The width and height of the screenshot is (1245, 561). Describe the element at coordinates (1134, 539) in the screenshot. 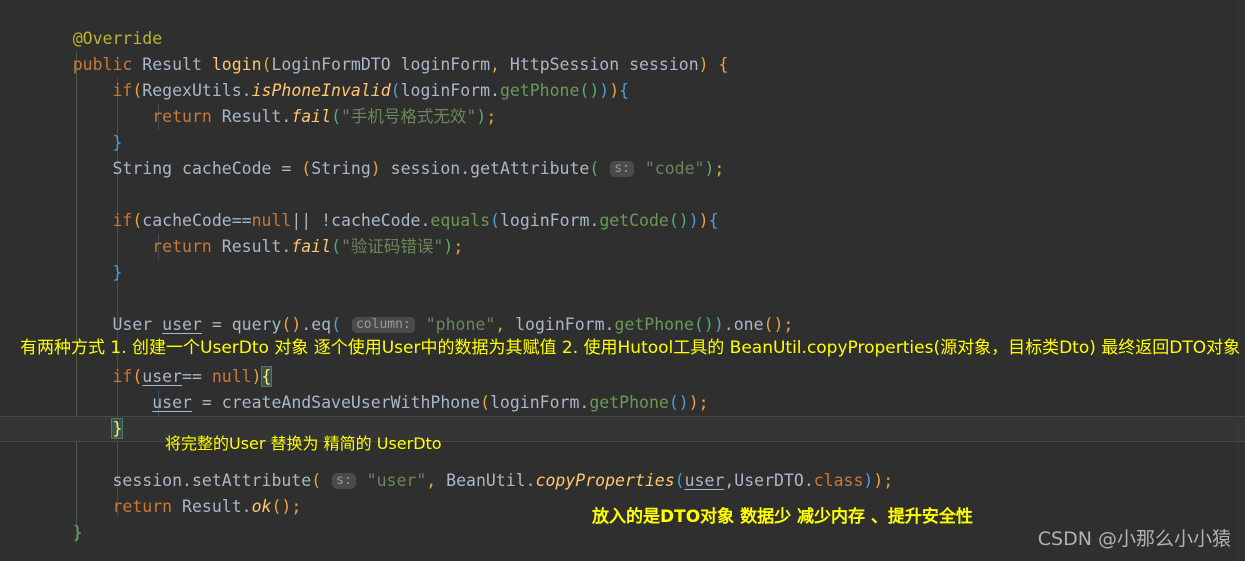

I see `csdn-watermark: CSDN @小那么小小猿` at that location.